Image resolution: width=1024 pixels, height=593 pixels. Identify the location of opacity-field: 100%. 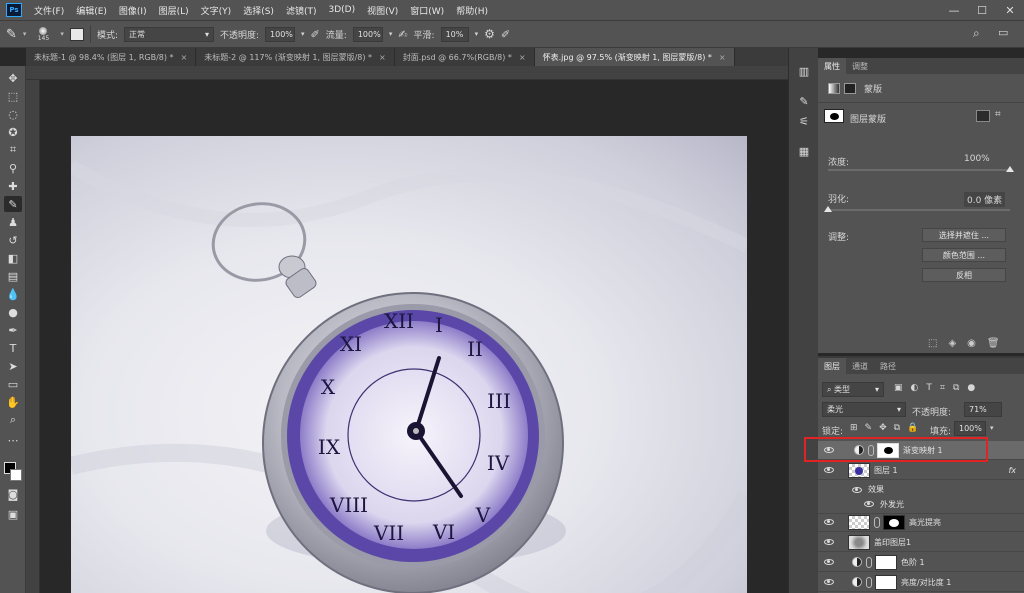
(280, 34).